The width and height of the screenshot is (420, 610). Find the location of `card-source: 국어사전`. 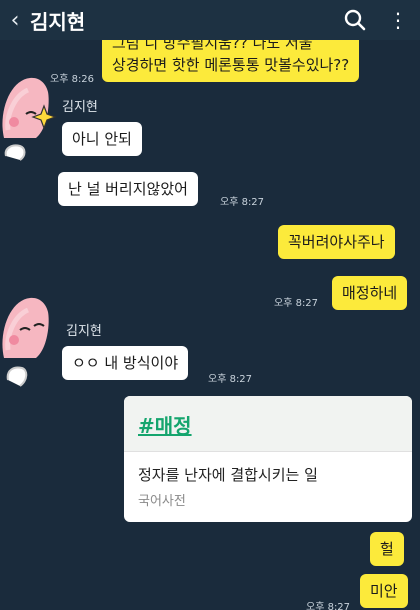

card-source: 국어사전 is located at coordinates (162, 501).